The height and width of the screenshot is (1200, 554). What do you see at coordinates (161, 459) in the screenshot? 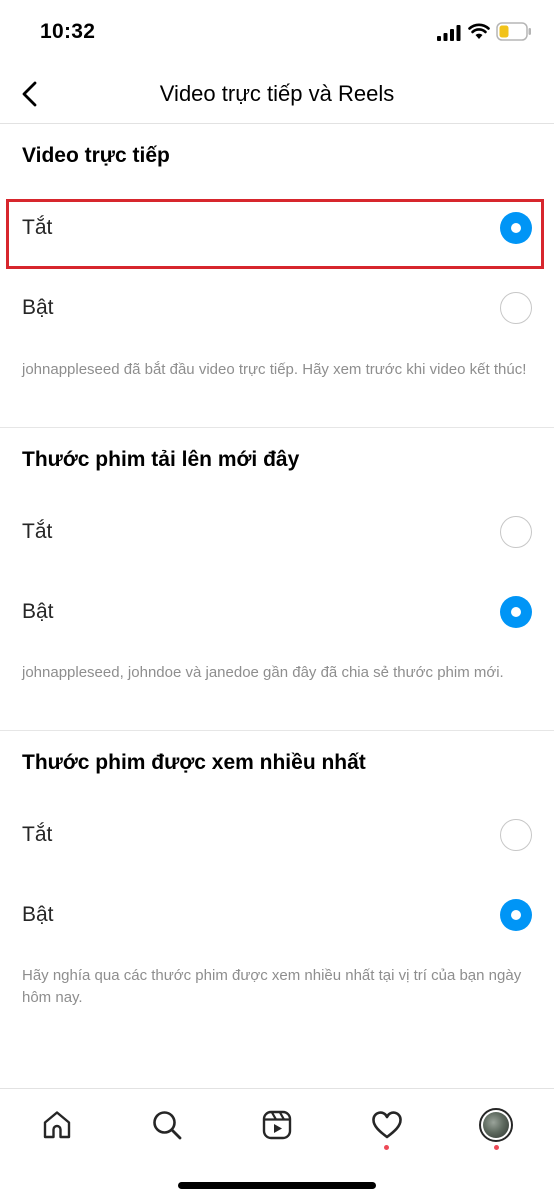
I see `section-title: Thước phim tải lên mới đây` at bounding box center [161, 459].